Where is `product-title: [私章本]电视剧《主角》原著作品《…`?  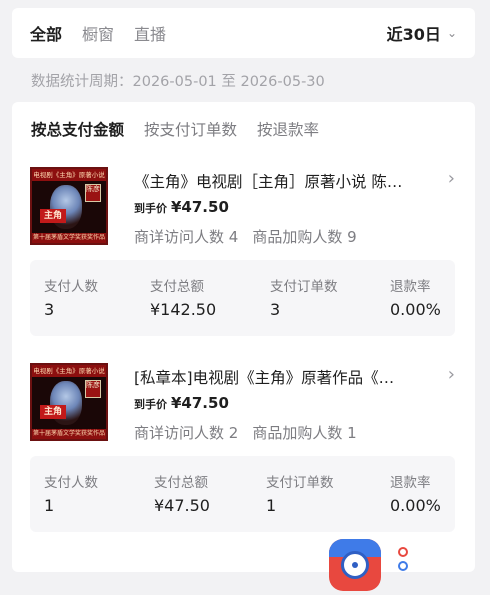 product-title: [私章本]电视剧《主角》原著作品《… is located at coordinates (284, 377).